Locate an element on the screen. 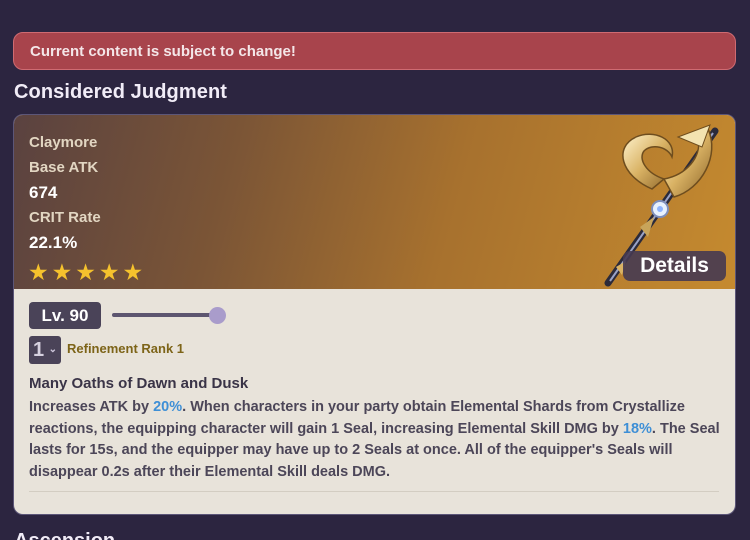 This screenshot has width=750, height=540. passive-name: Many Oaths of Dawn and Dusk is located at coordinates (139, 383).